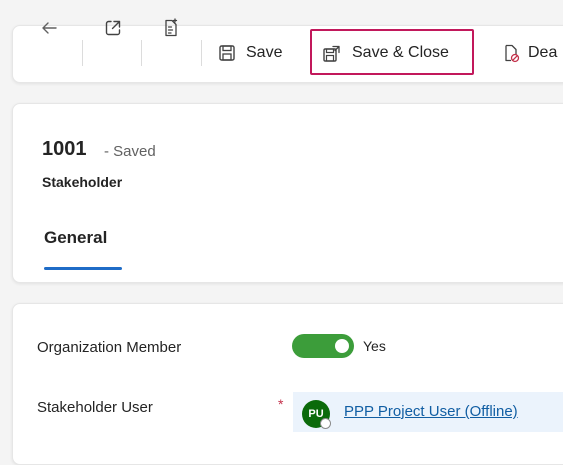 This screenshot has height=465, width=563. I want to click on organization-member-toggle, so click(323, 346).